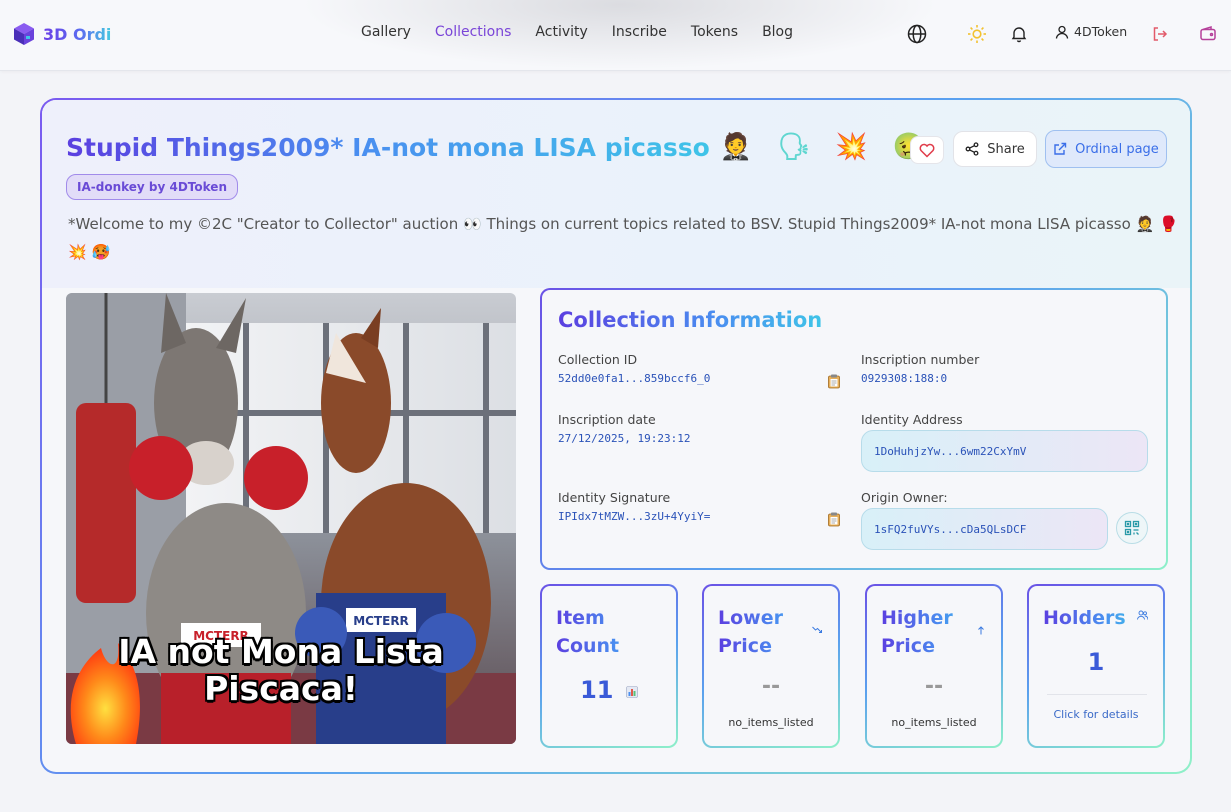  What do you see at coordinates (614, 497) in the screenshot?
I see `identity-signature-label: Identity Signature` at bounding box center [614, 497].